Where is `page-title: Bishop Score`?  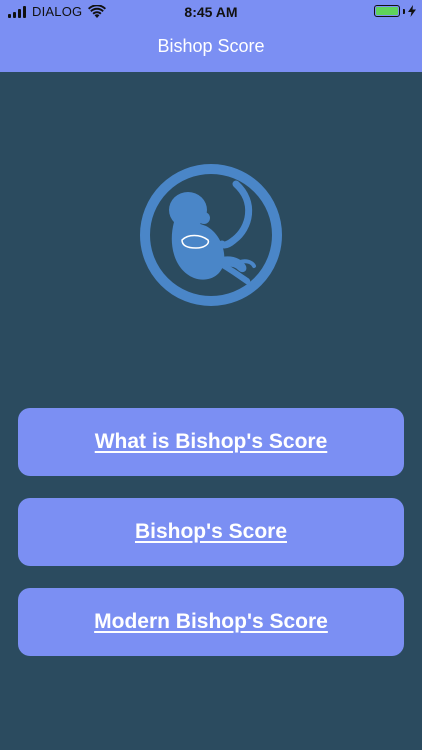
page-title: Bishop Score is located at coordinates (211, 46).